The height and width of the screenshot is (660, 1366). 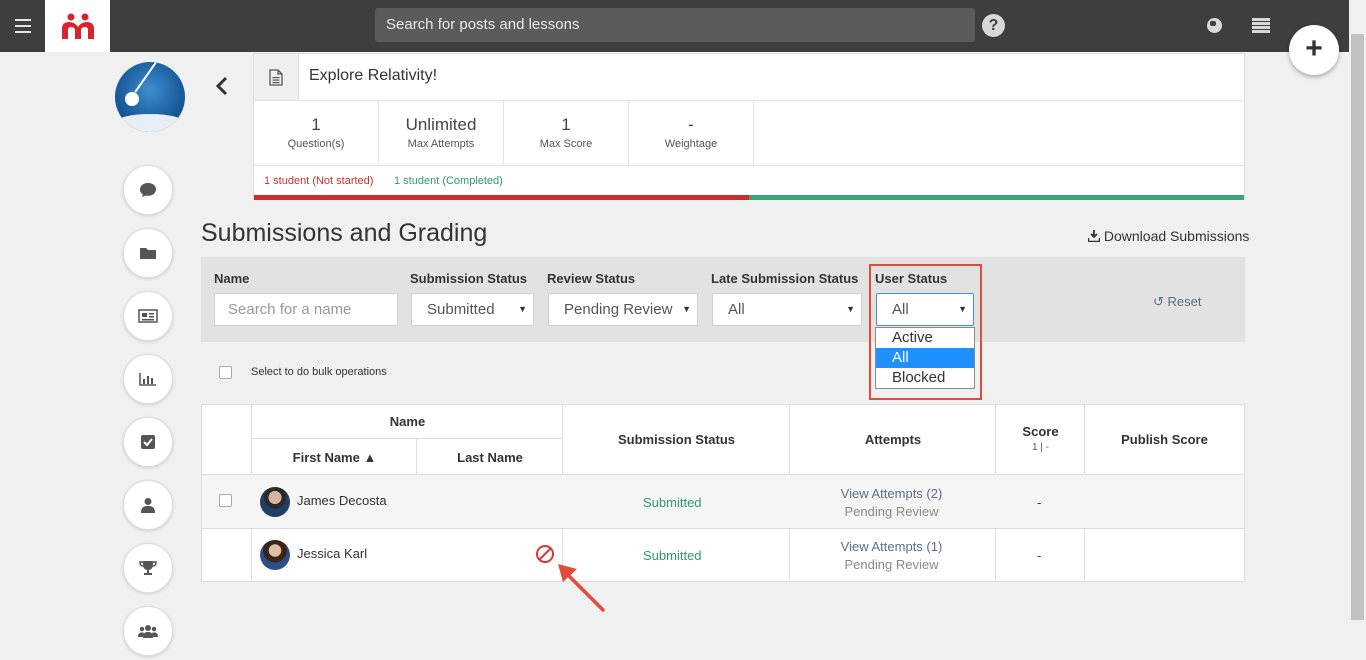 I want to click on top-bar: Search for posts and lessons ?, so click(x=683, y=26).